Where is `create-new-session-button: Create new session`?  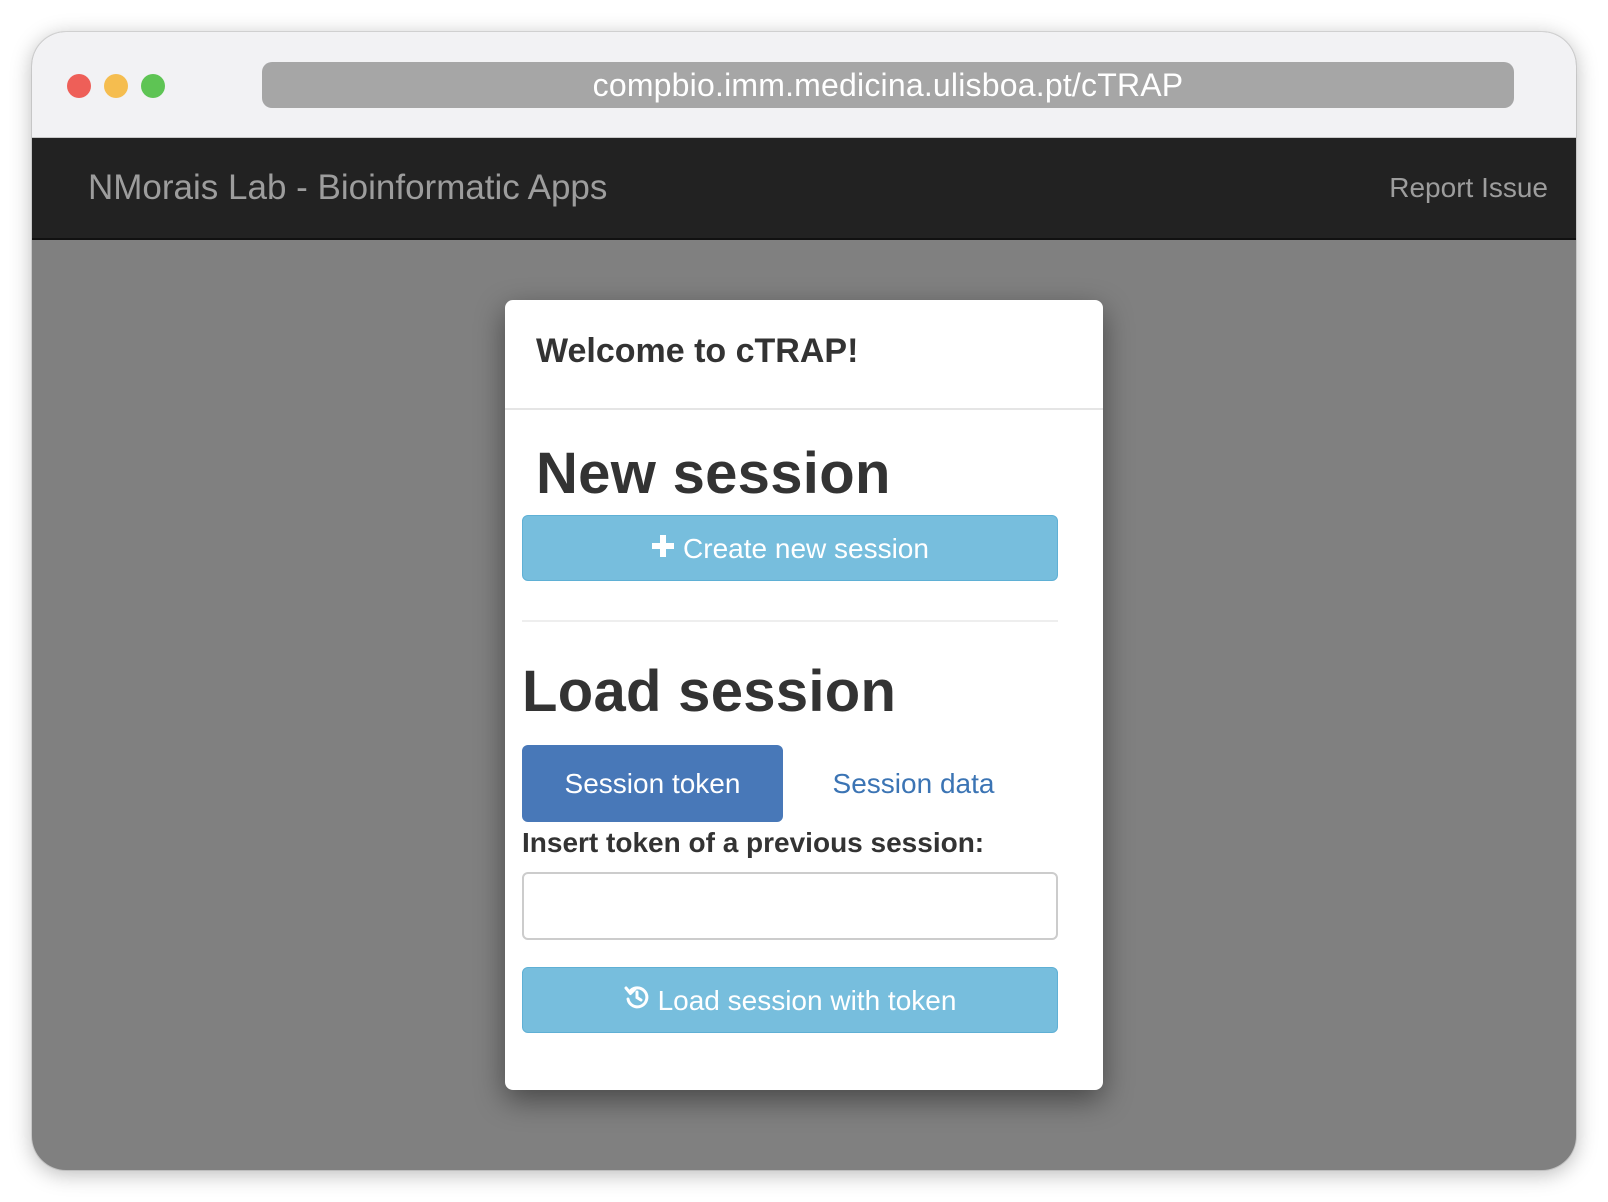 create-new-session-button: Create new session is located at coordinates (790, 548).